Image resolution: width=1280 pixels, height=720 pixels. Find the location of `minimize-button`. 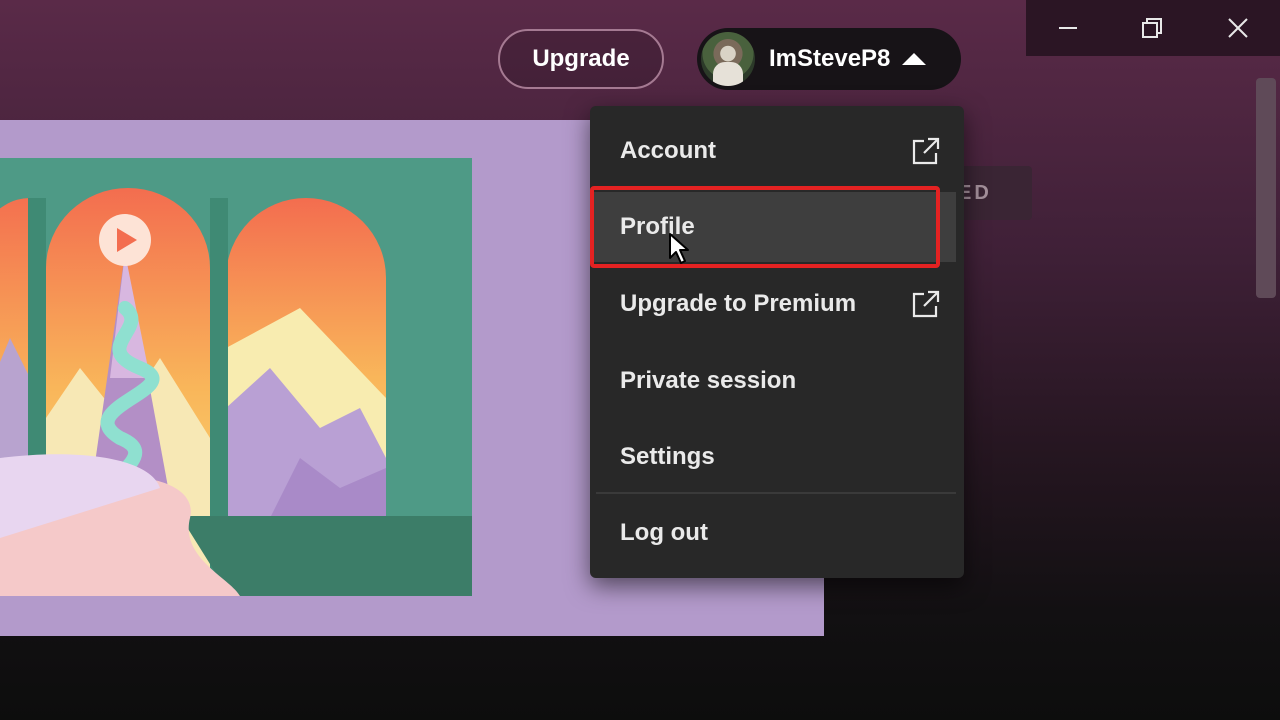

minimize-button is located at coordinates (1068, 28).